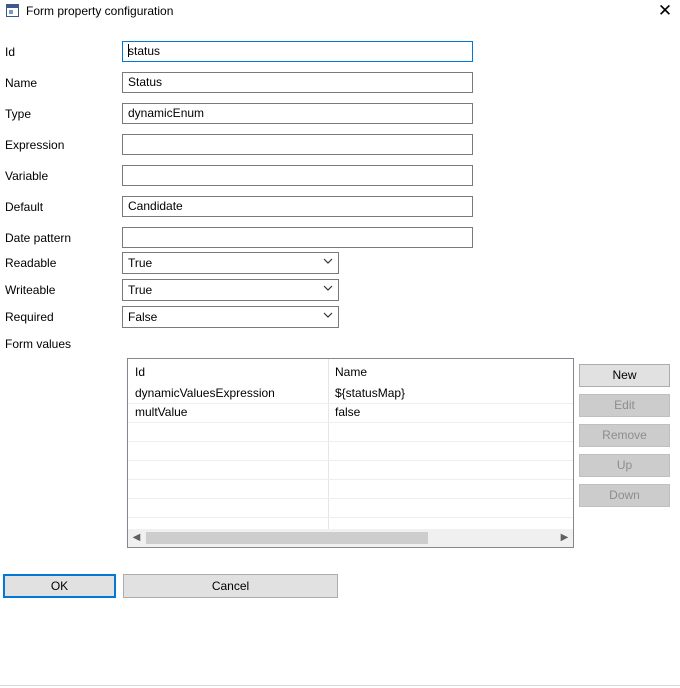 Image resolution: width=680 pixels, height=688 pixels. I want to click on edit-button: Edit, so click(624, 405).